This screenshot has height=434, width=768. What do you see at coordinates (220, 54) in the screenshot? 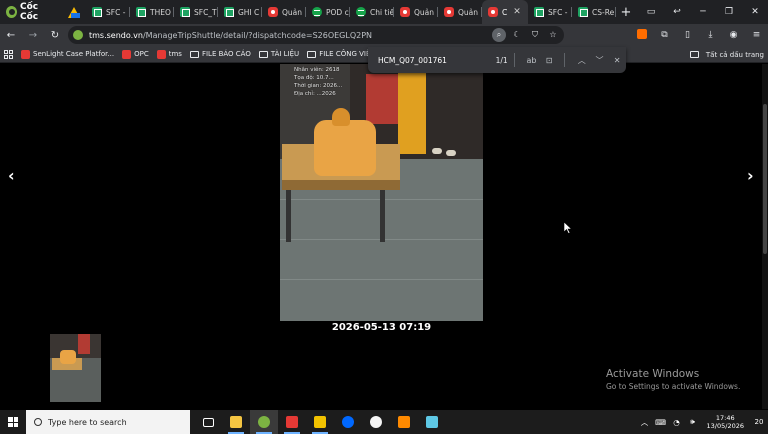
I see `bookmark-item: FILE BÁO CÁO` at bounding box center [220, 54].